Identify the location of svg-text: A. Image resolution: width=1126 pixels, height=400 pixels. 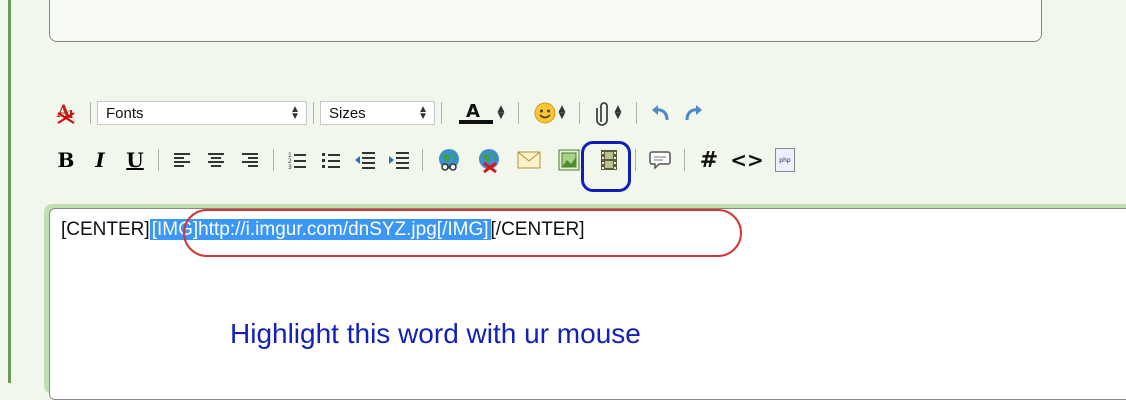
(473, 111).